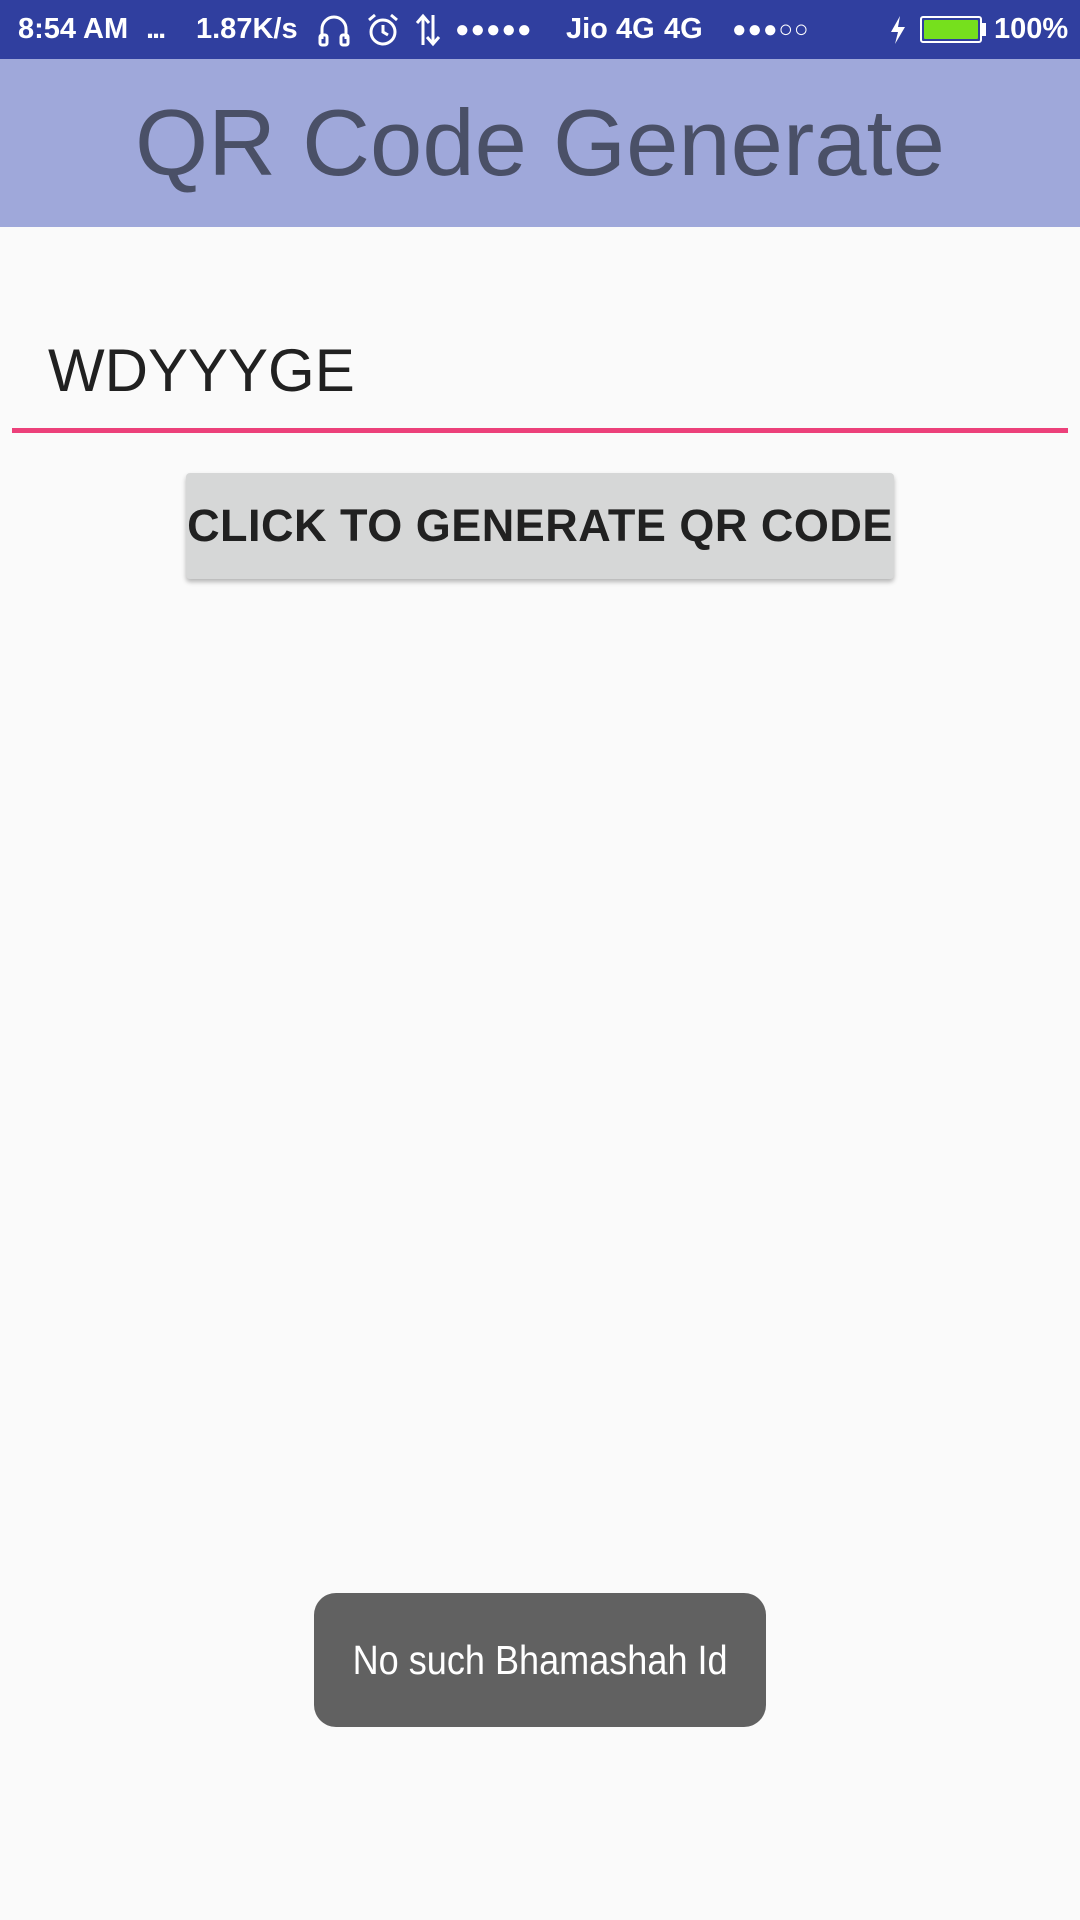 The image size is (1080, 1920). I want to click on battery-nub, so click(984, 29).